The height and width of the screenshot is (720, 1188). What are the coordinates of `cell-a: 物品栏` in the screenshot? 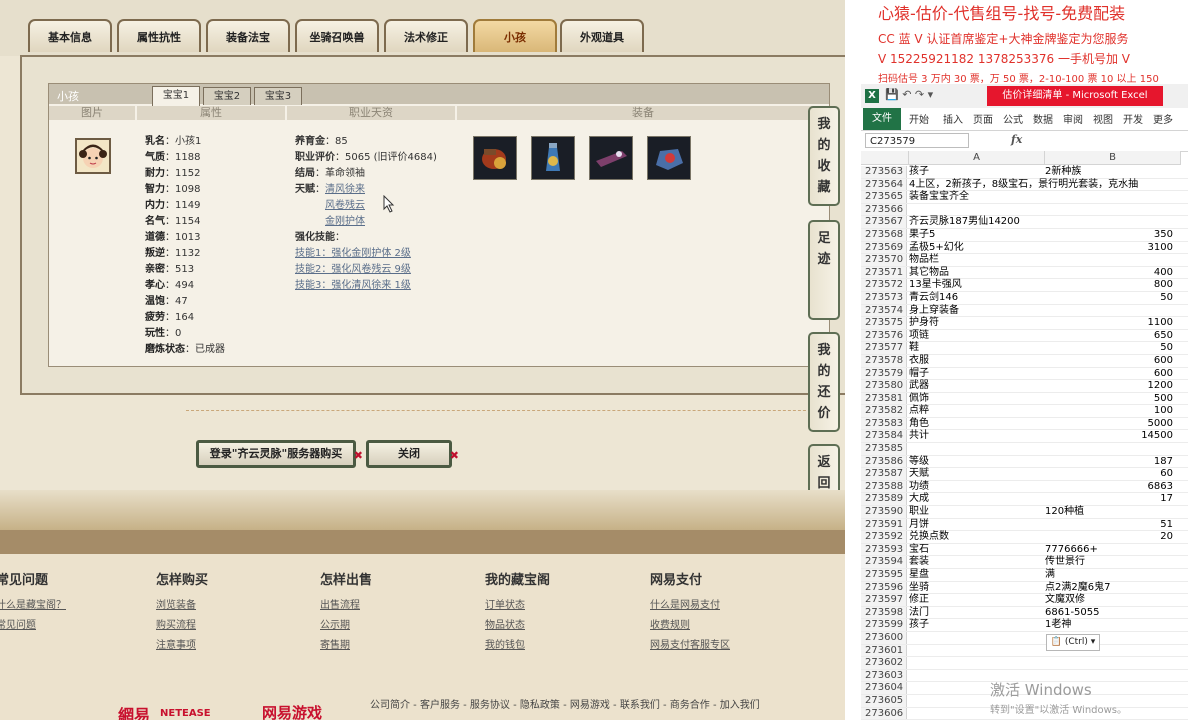 It's located at (976, 260).